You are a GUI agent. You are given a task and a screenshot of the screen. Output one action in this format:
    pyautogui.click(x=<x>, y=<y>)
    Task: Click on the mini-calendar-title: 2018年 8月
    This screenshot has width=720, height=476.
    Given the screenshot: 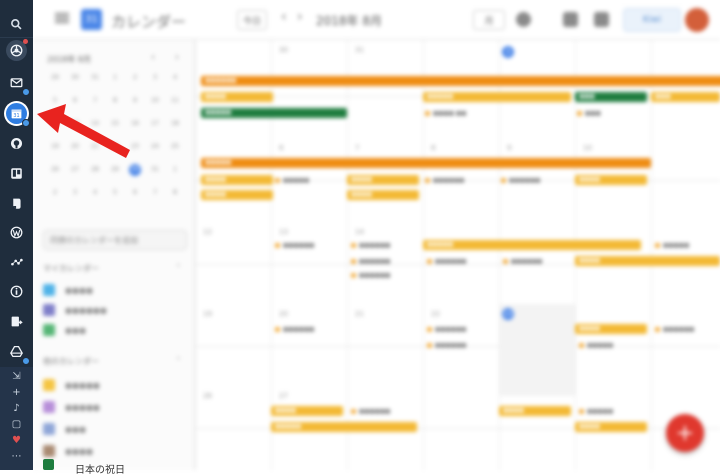 What is the action you would take?
    pyautogui.click(x=69, y=59)
    